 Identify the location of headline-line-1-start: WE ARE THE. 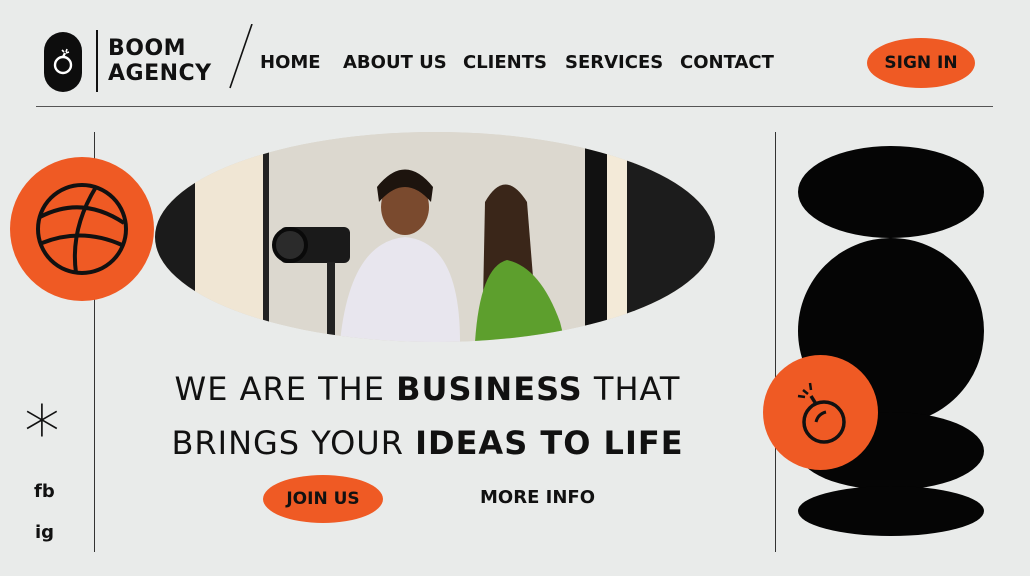
(279, 389).